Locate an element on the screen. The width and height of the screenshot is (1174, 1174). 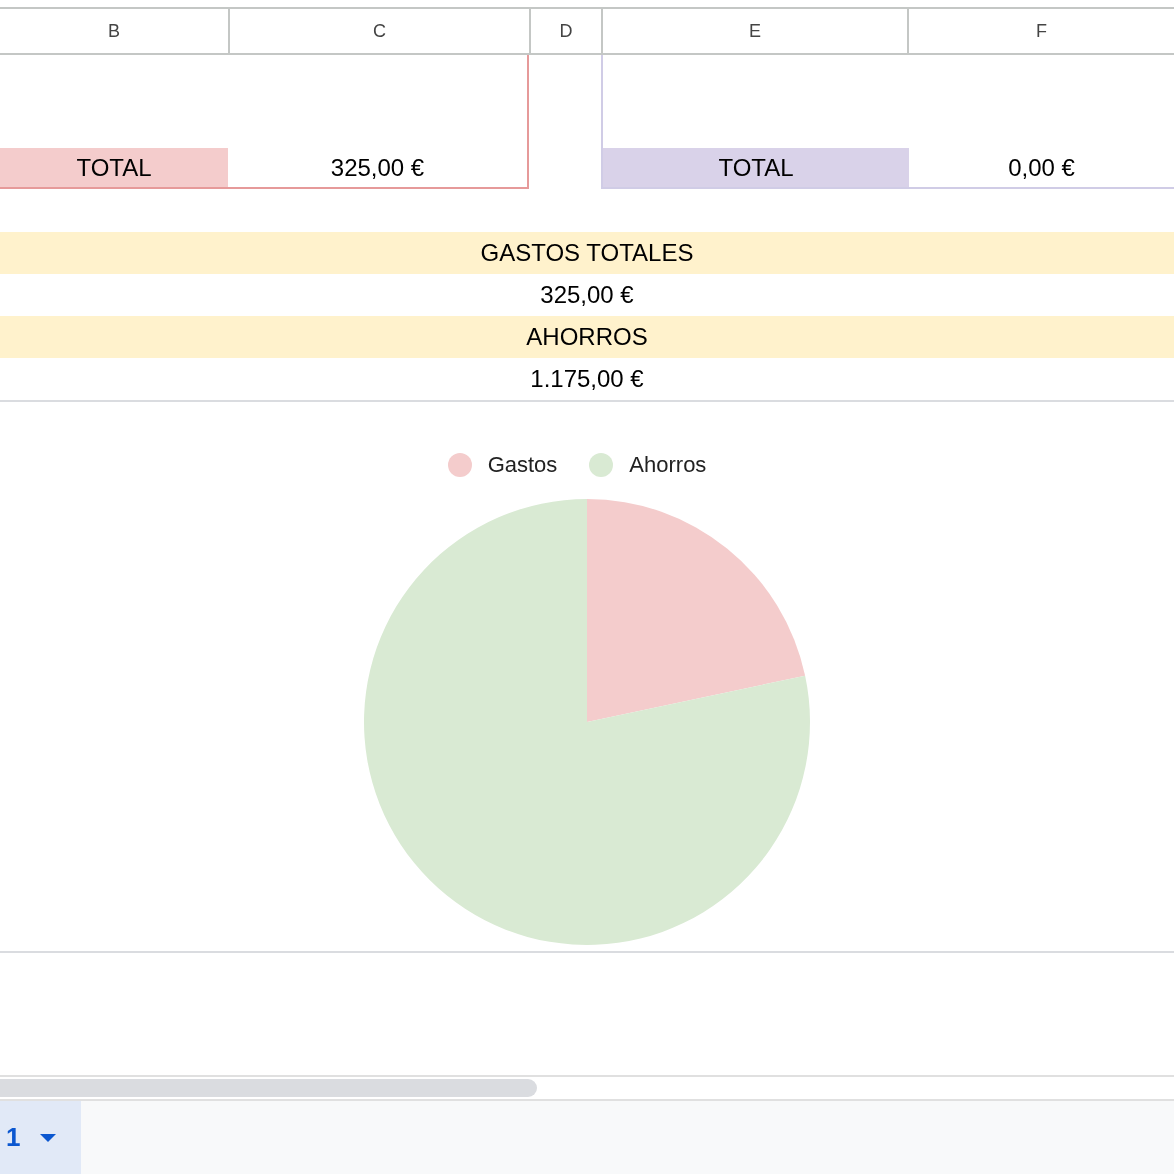
column-header: B is located at coordinates (114, 31).